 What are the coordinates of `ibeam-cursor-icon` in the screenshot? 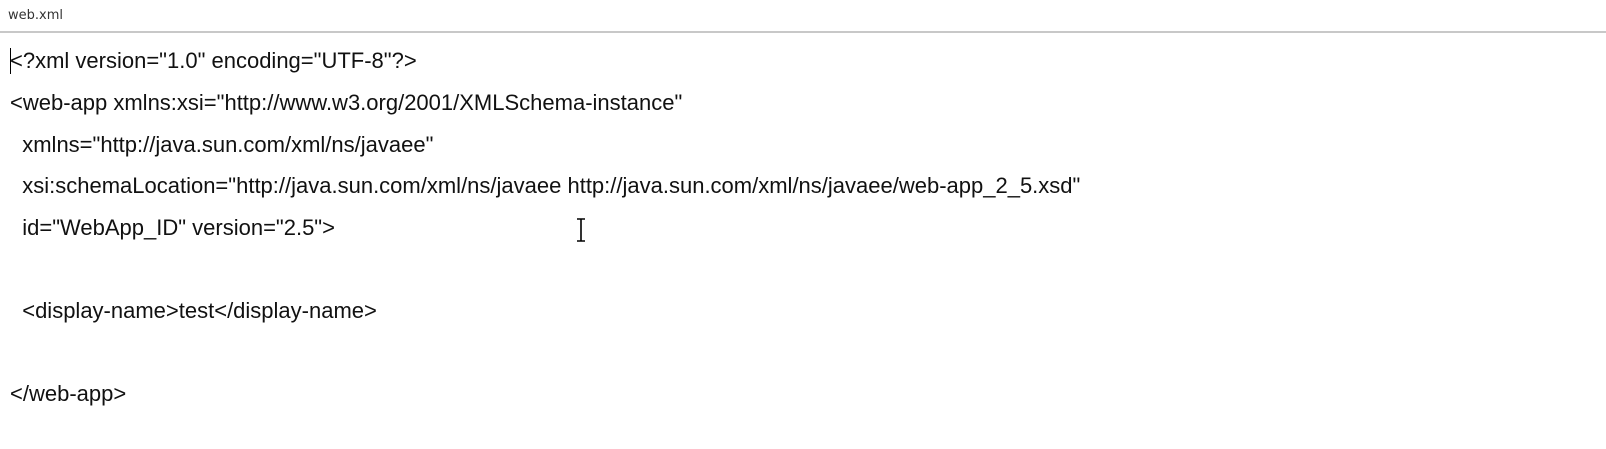 It's located at (581, 230).